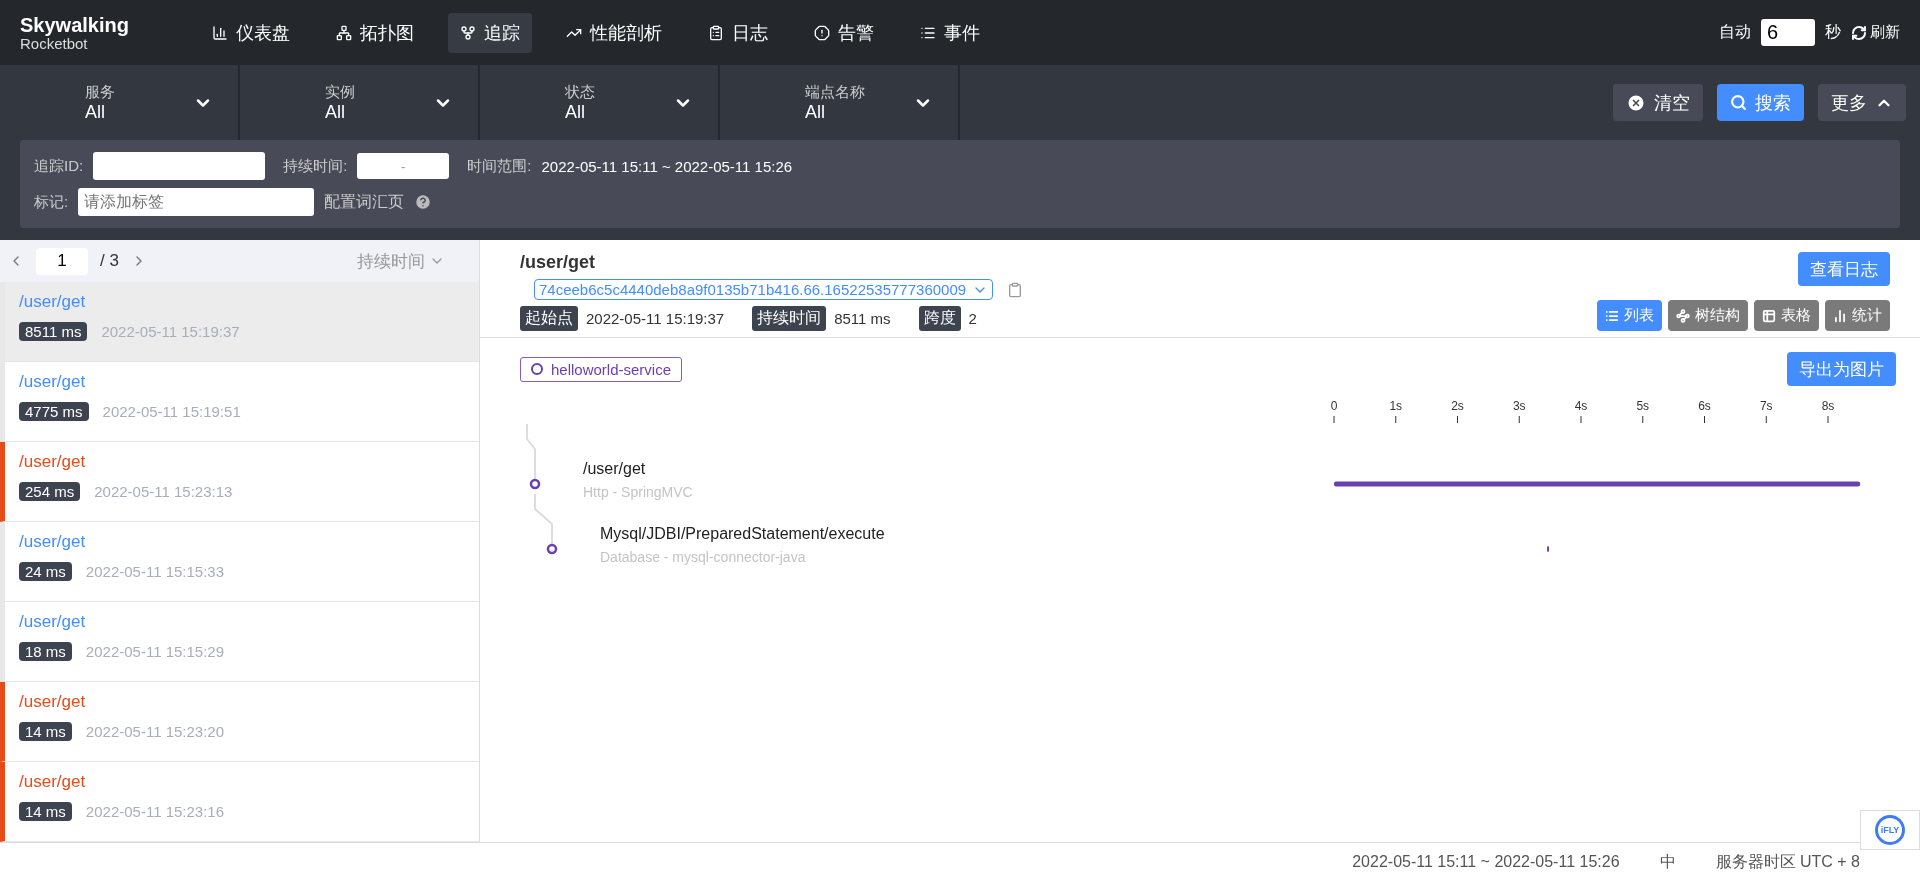  Describe the element at coordinates (580, 92) in the screenshot. I see `filter-label: 状态` at that location.